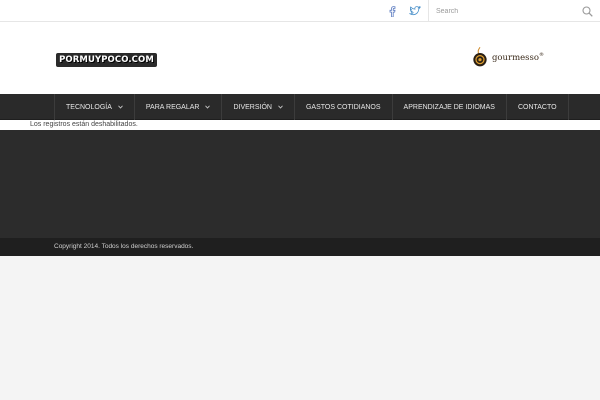 The height and width of the screenshot is (400, 600). What do you see at coordinates (300, 11) in the screenshot?
I see `top-bar` at bounding box center [300, 11].